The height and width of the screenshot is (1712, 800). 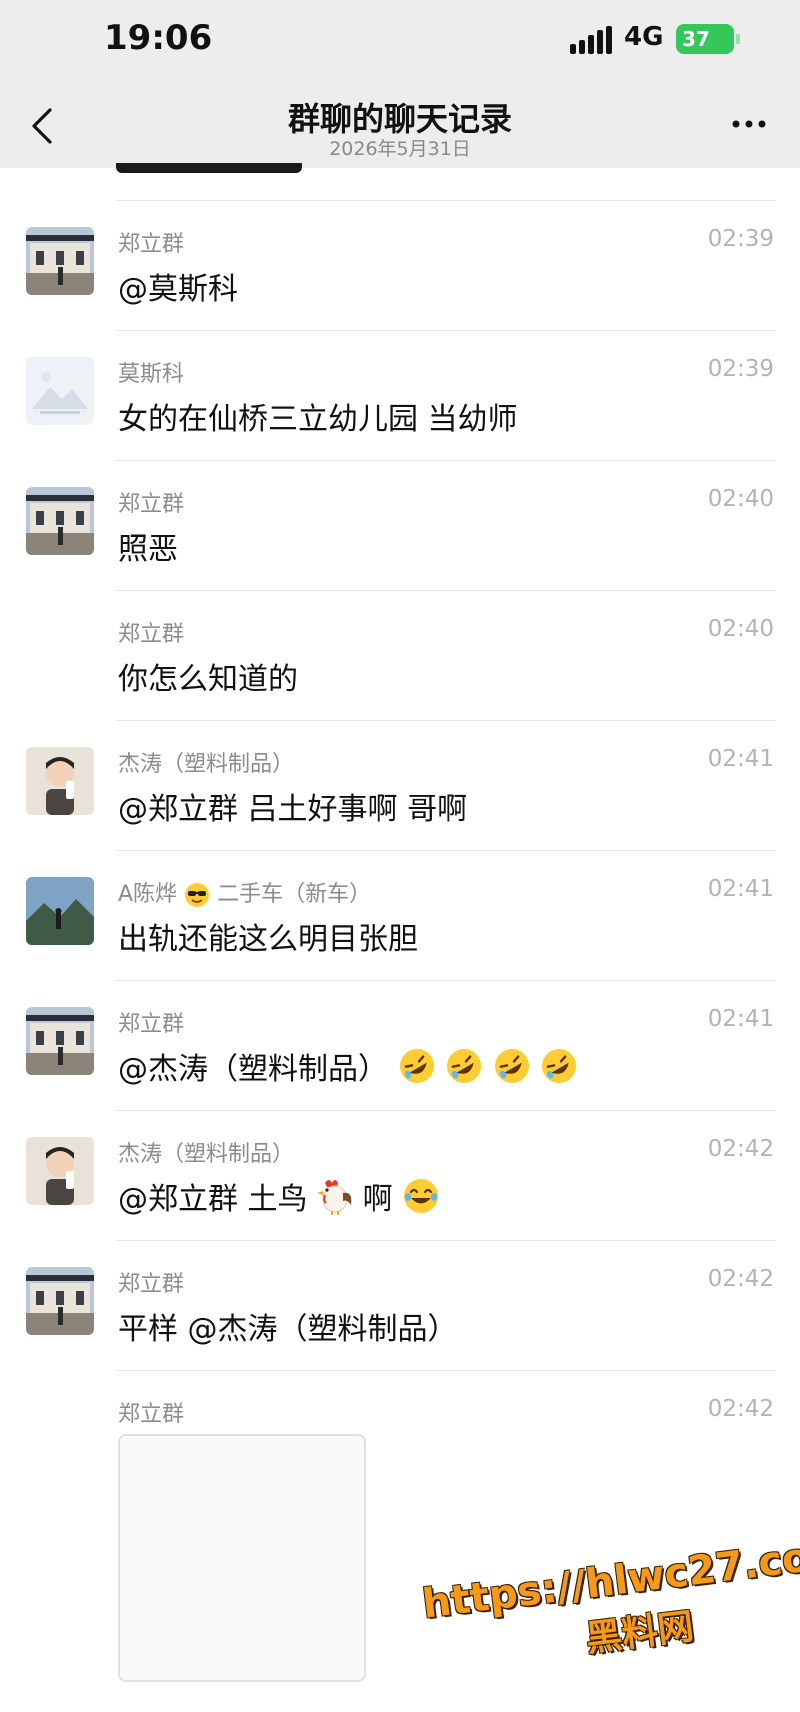 I want to click on signal-icon, so click(x=592, y=40).